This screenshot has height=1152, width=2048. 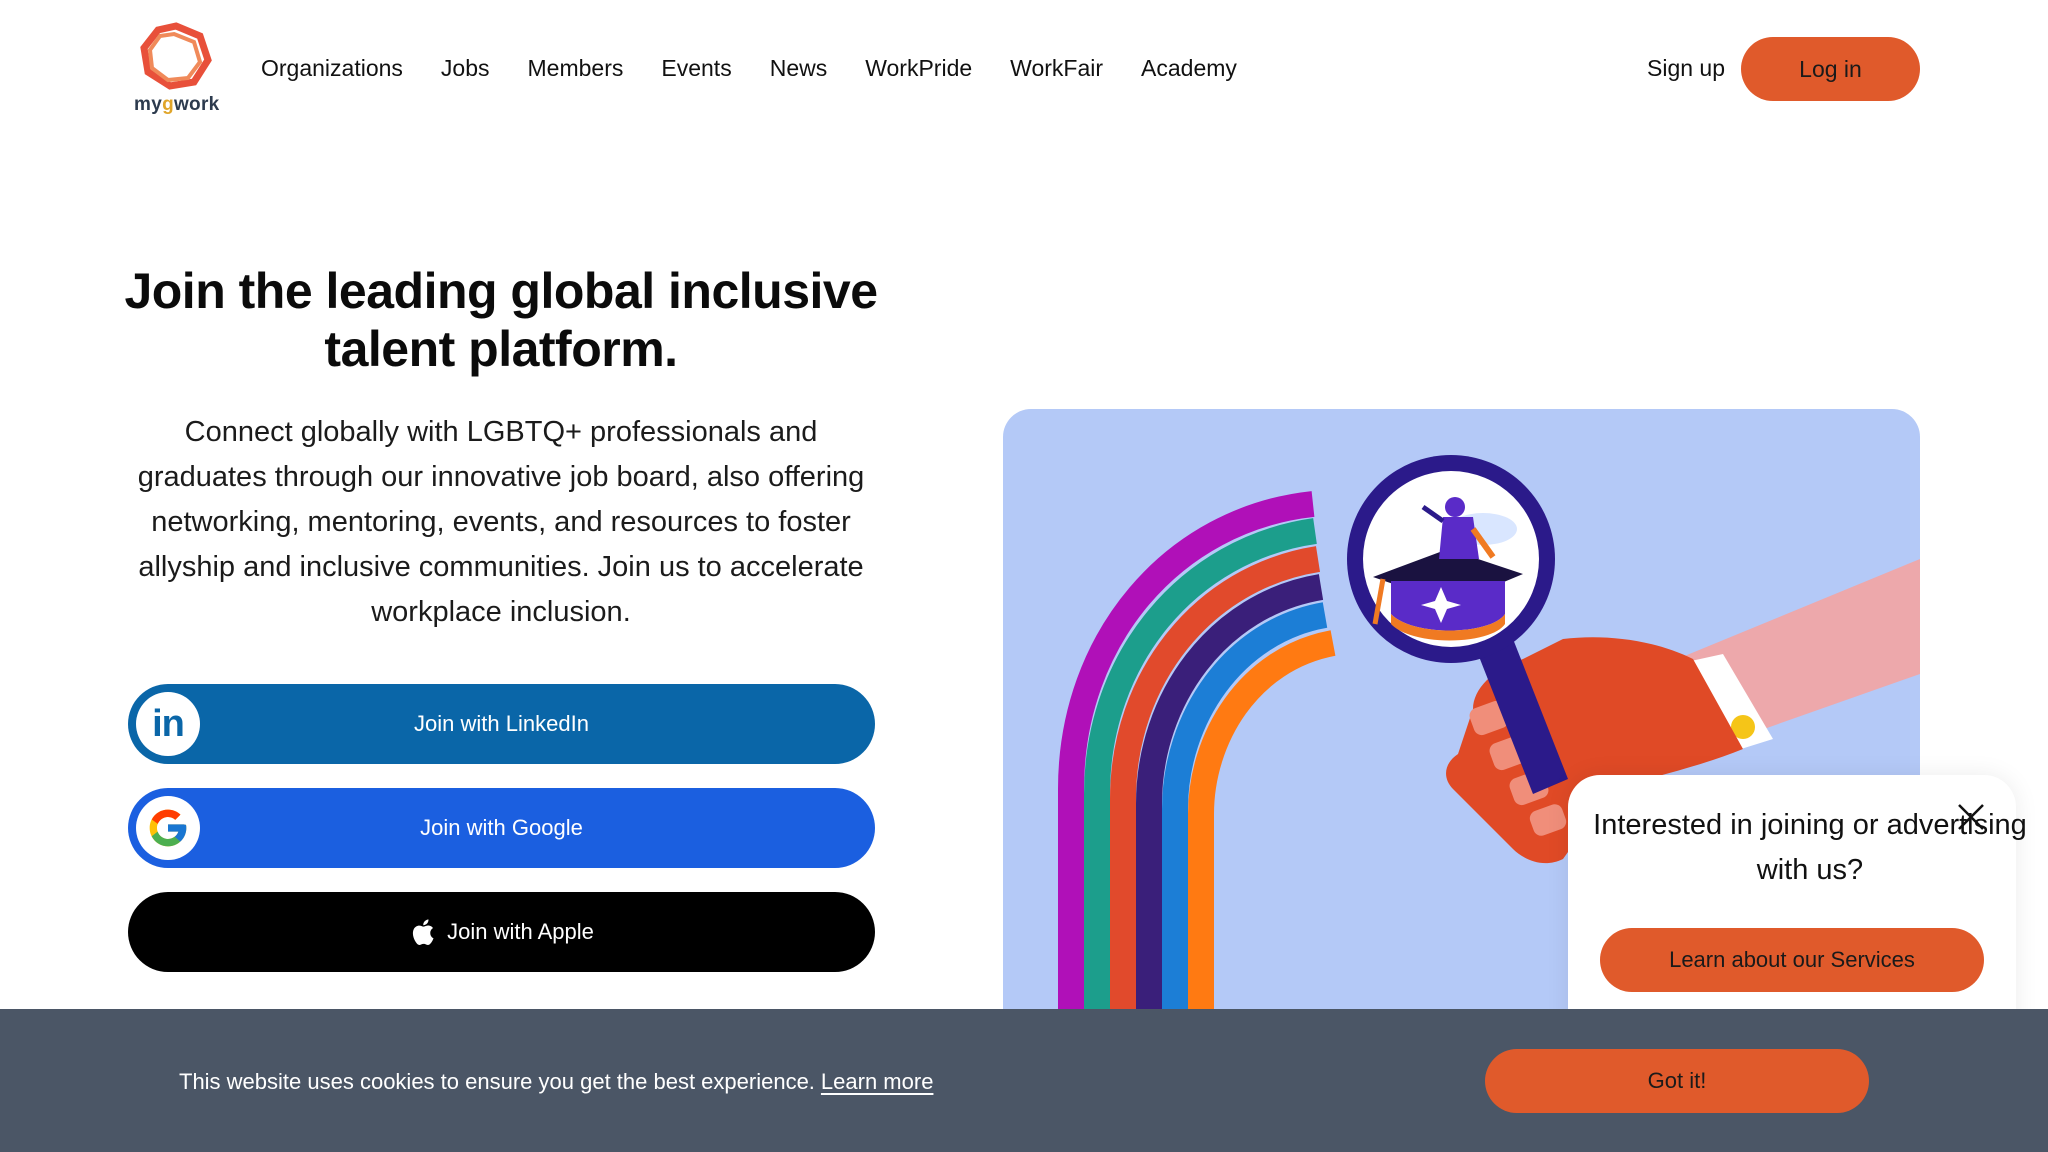 I want to click on linkedin-icon: in, so click(x=168, y=724).